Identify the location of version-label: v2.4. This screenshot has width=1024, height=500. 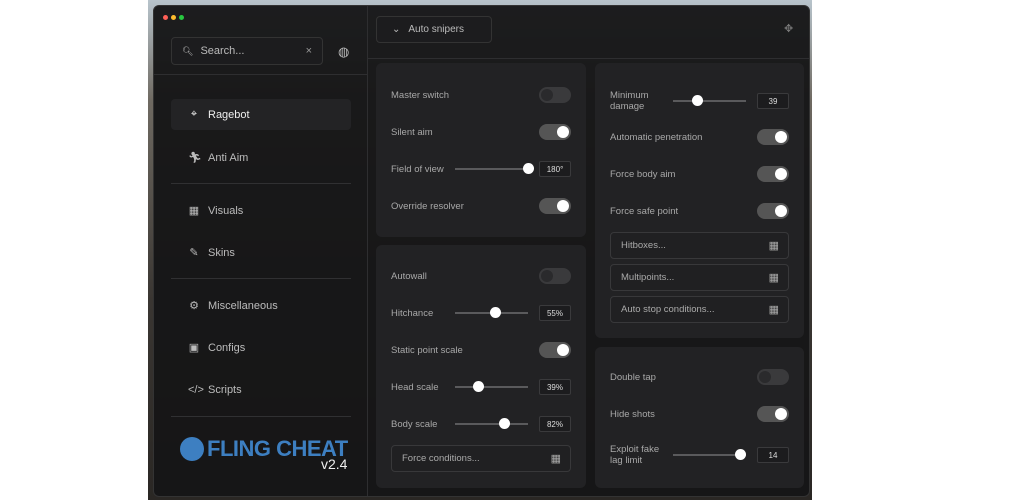
(334, 464).